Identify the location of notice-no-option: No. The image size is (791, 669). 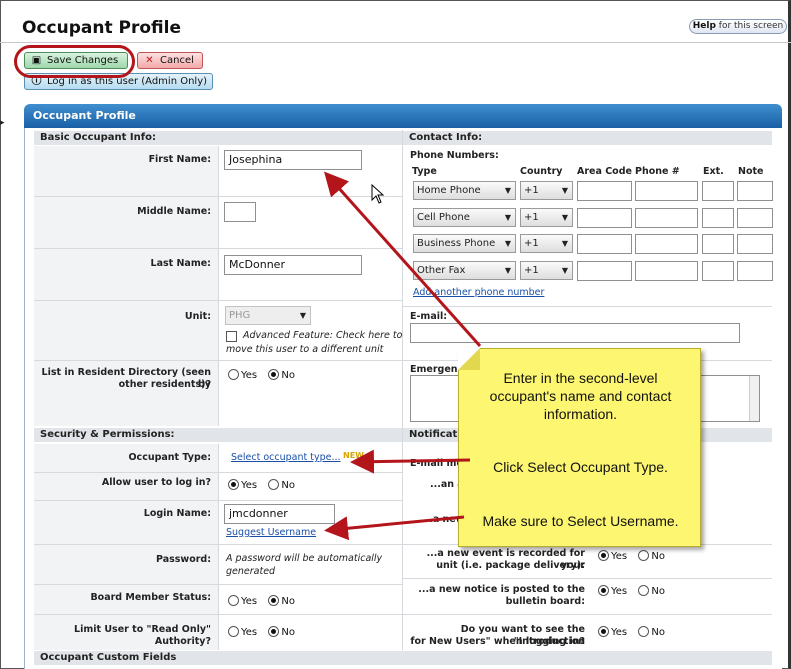
(651, 591).